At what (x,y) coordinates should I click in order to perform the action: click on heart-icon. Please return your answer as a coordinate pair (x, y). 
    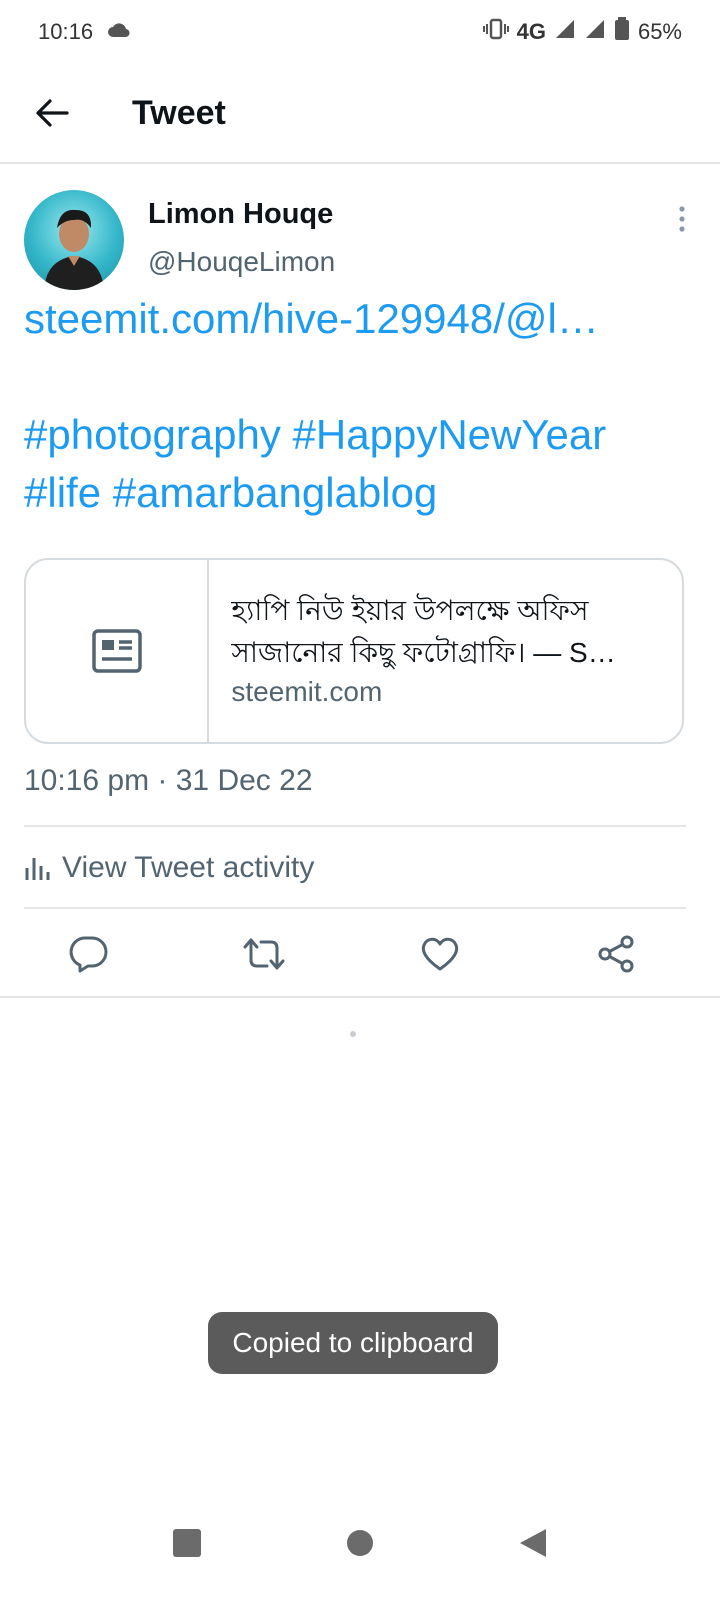
    Looking at the image, I should click on (440, 954).